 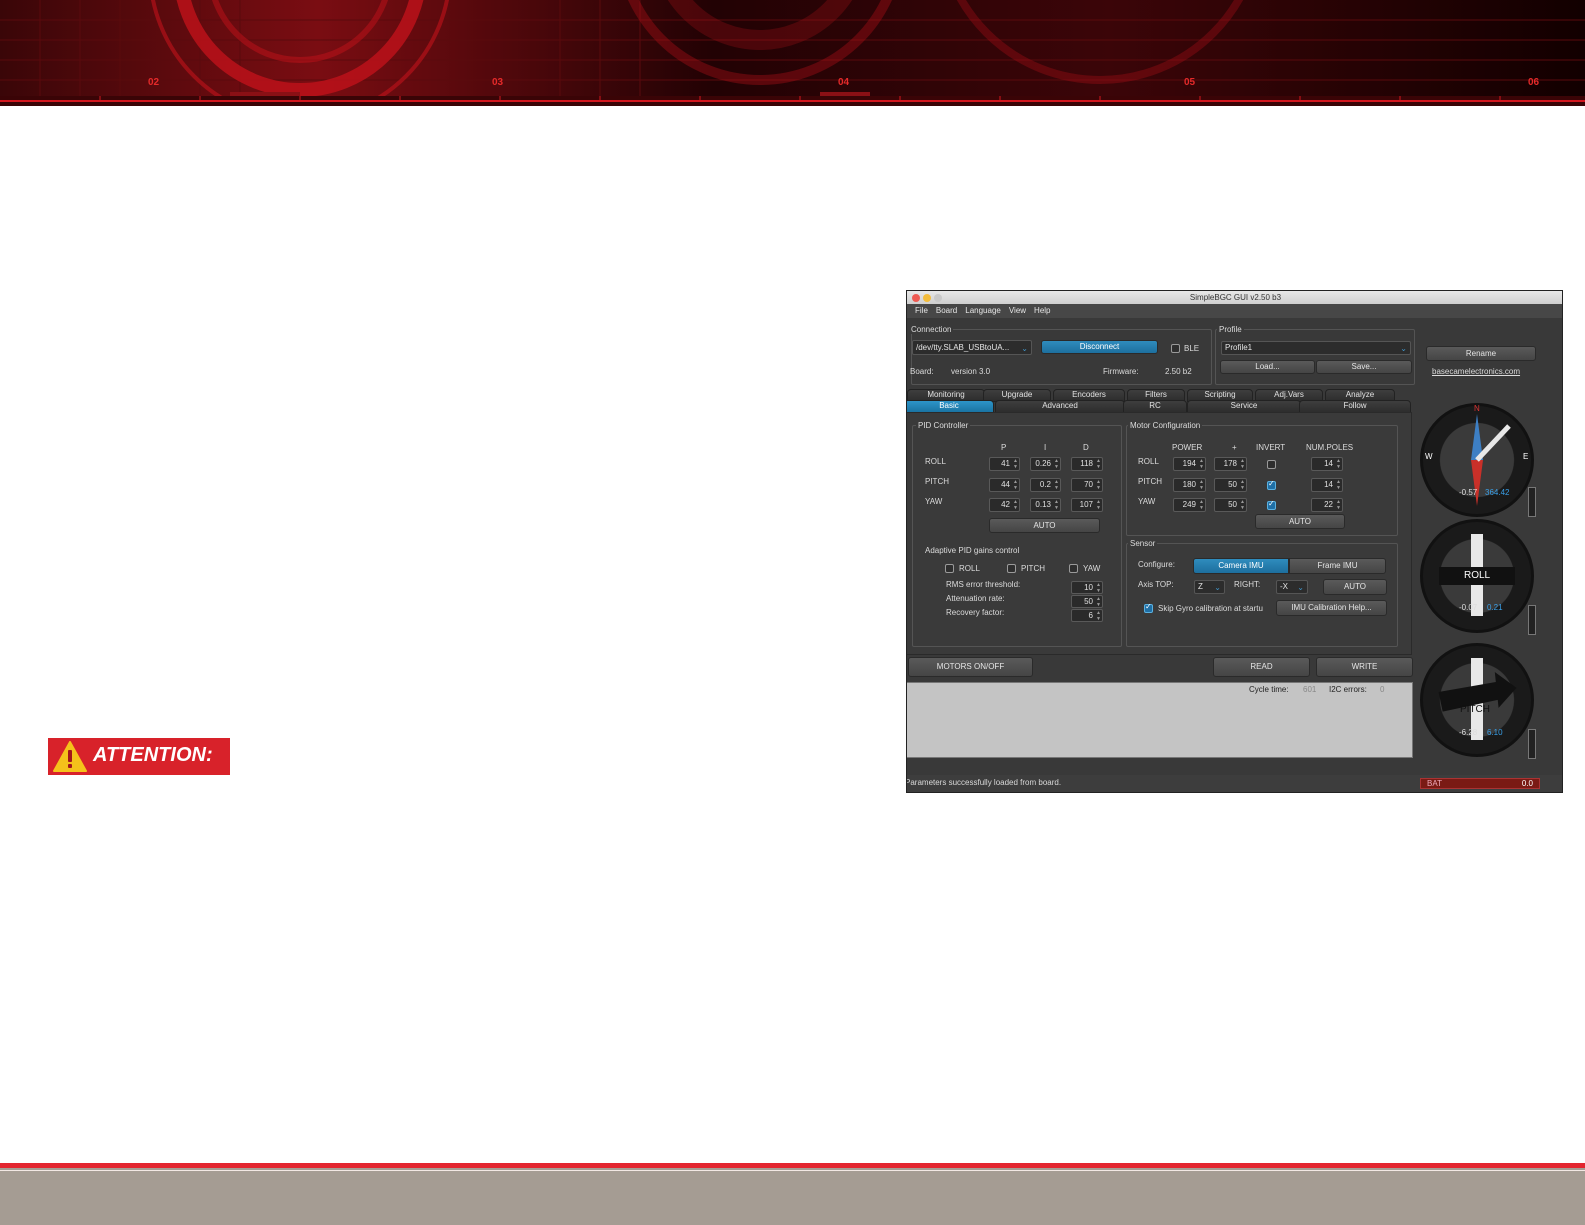 What do you see at coordinates (1087, 615) in the screenshot?
I see `recovery-spinner: 6 ▲ ▼` at bounding box center [1087, 615].